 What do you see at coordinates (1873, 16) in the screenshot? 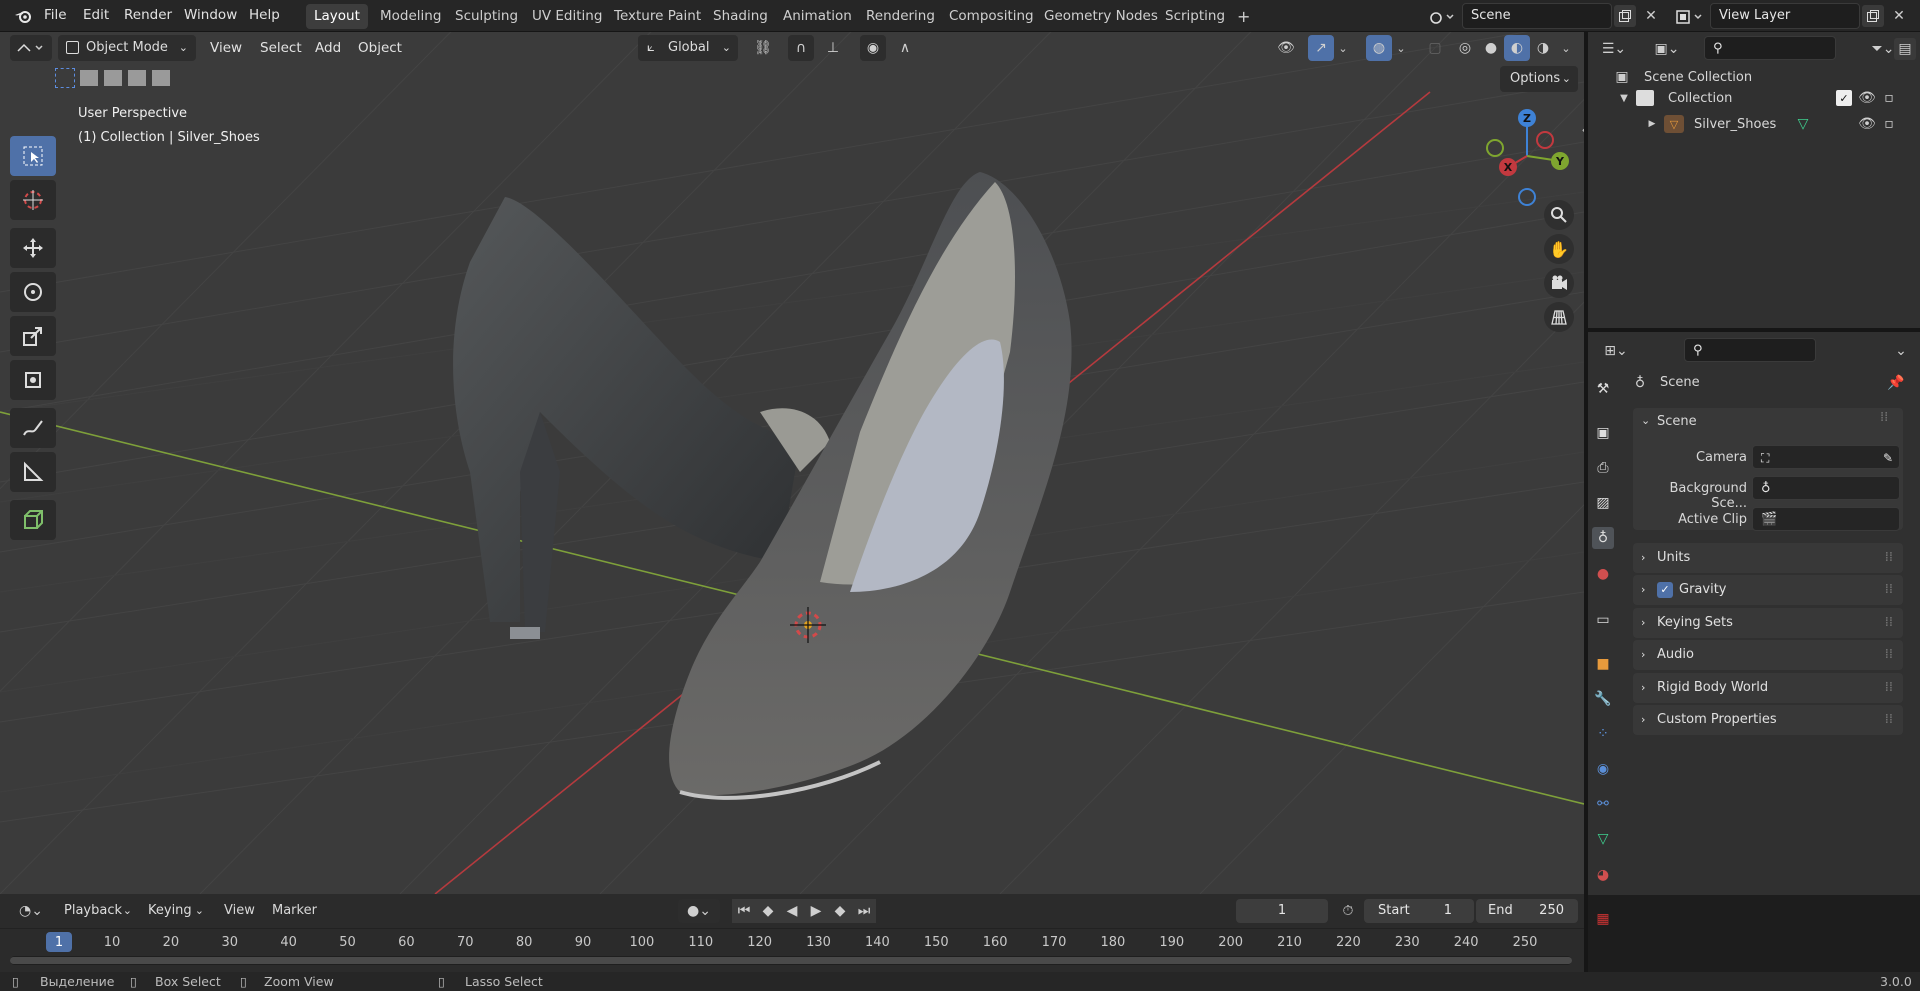
I see `new-view-layer-icon` at bounding box center [1873, 16].